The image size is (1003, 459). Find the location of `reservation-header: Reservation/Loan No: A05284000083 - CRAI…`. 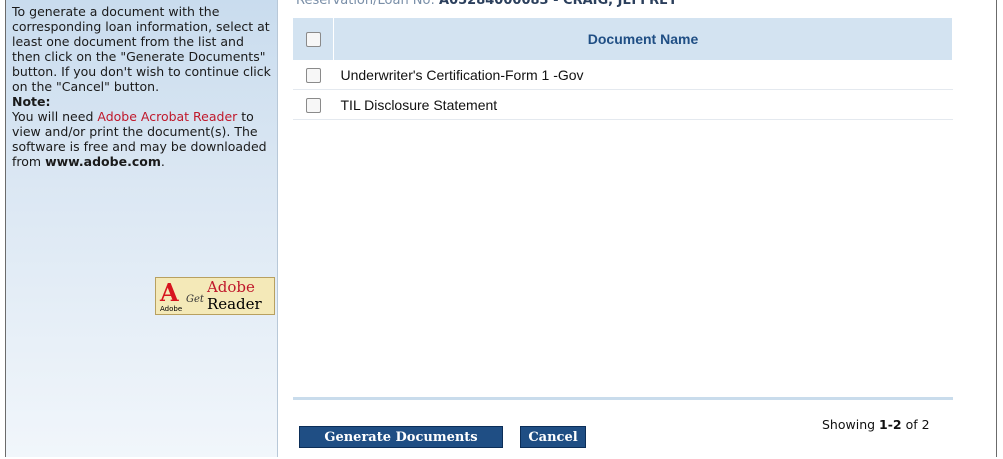

reservation-header: Reservation/Loan No: A05284000083 - CRAI… is located at coordinates (486, 4).